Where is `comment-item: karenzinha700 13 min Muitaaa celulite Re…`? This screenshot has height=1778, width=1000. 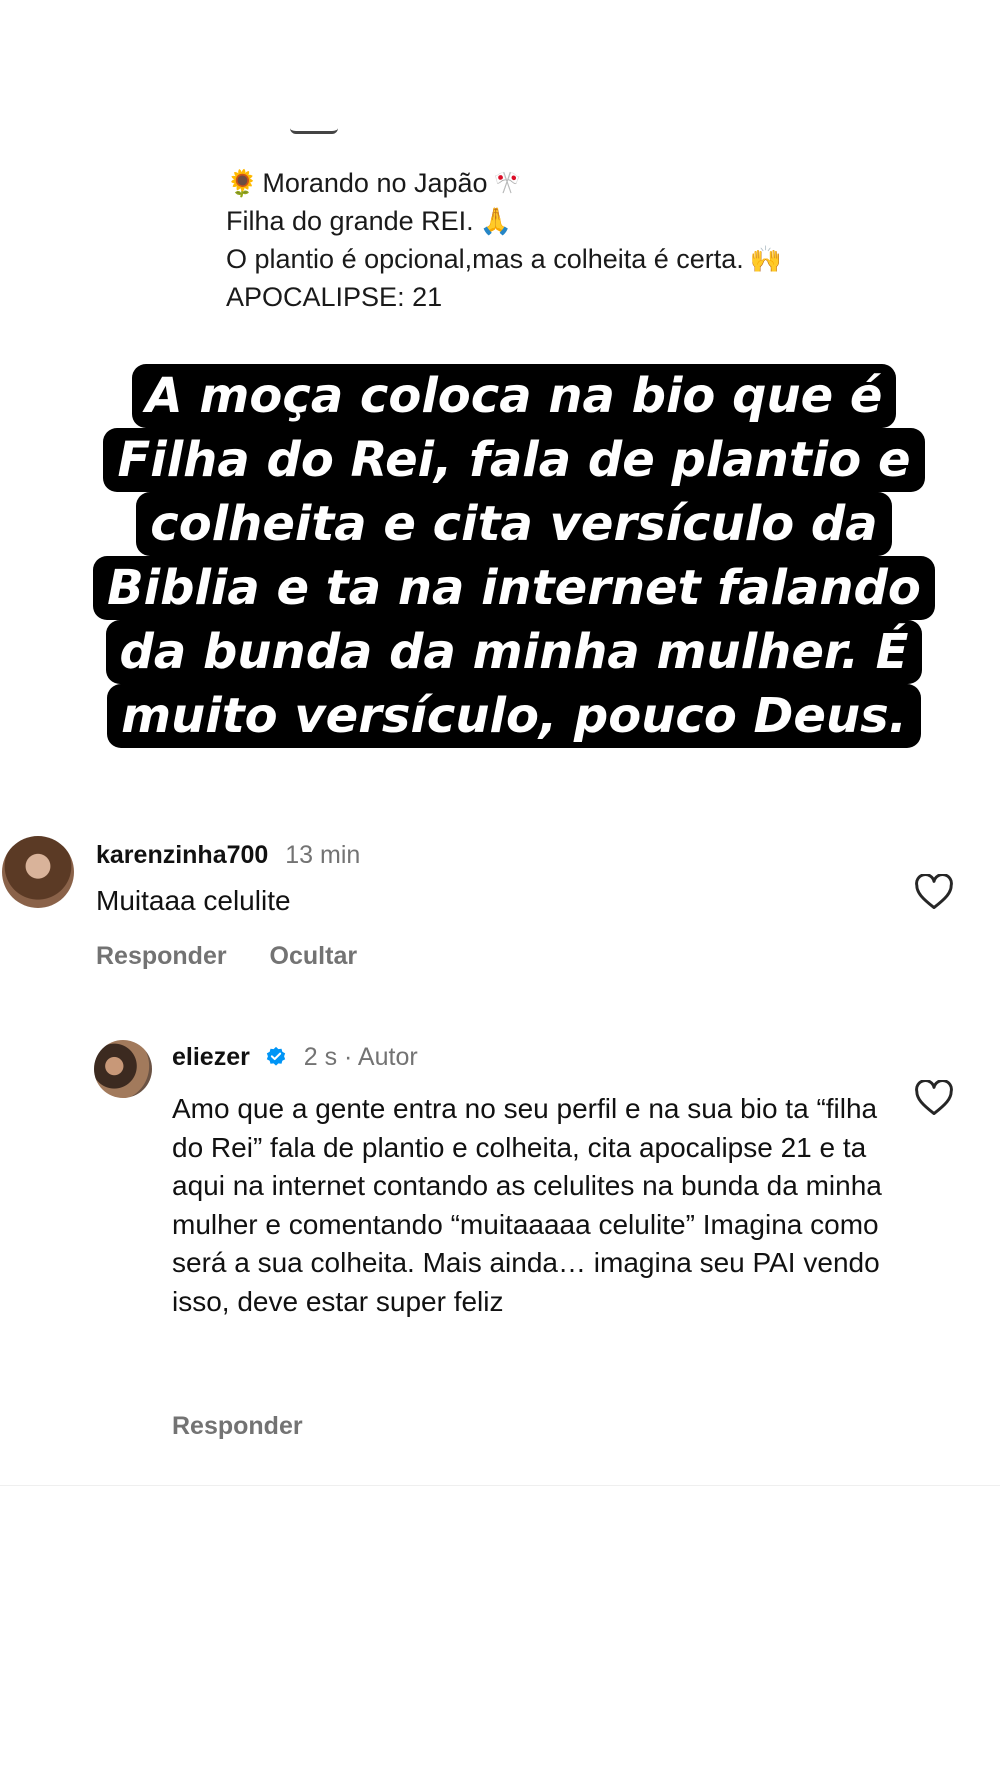 comment-item: karenzinha700 13 min Muitaaa celulite Re… is located at coordinates (500, 906).